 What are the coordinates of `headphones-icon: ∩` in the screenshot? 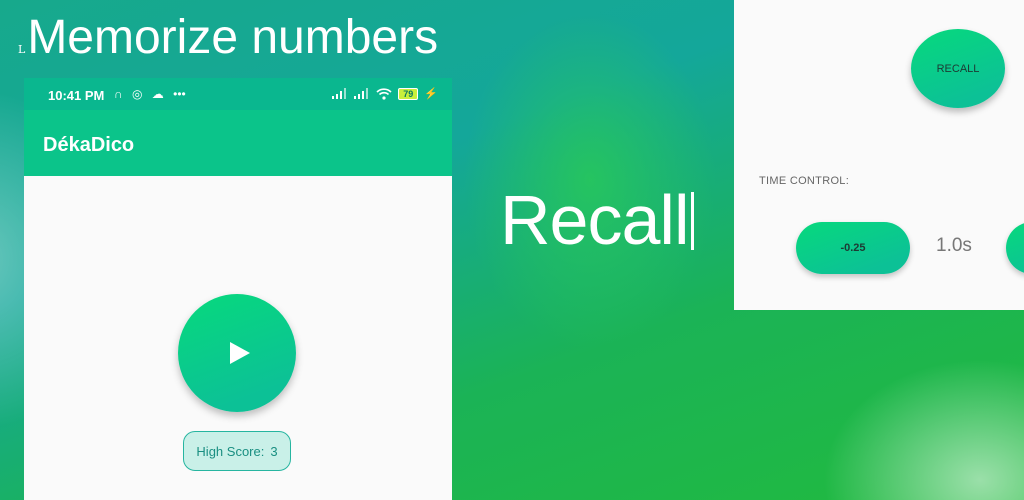 It's located at (118, 94).